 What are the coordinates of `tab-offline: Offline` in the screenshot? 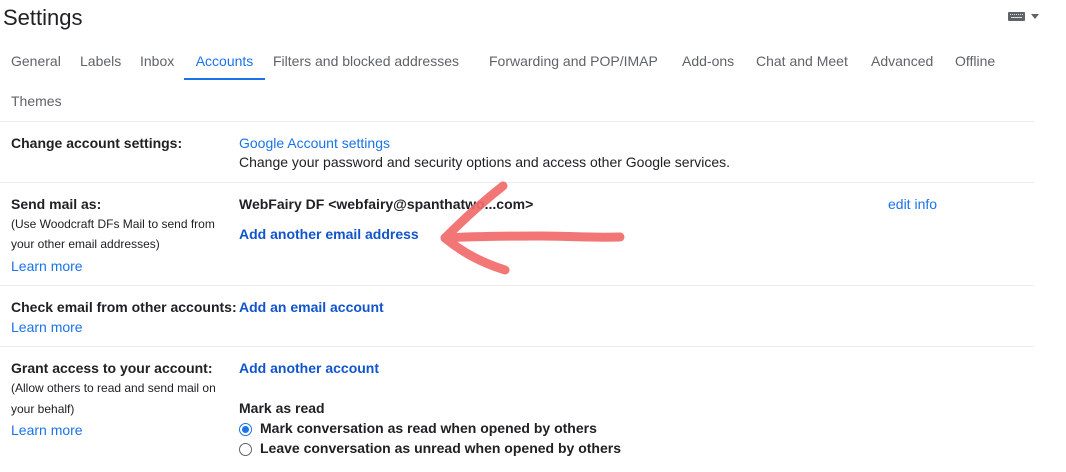 It's located at (975, 61).